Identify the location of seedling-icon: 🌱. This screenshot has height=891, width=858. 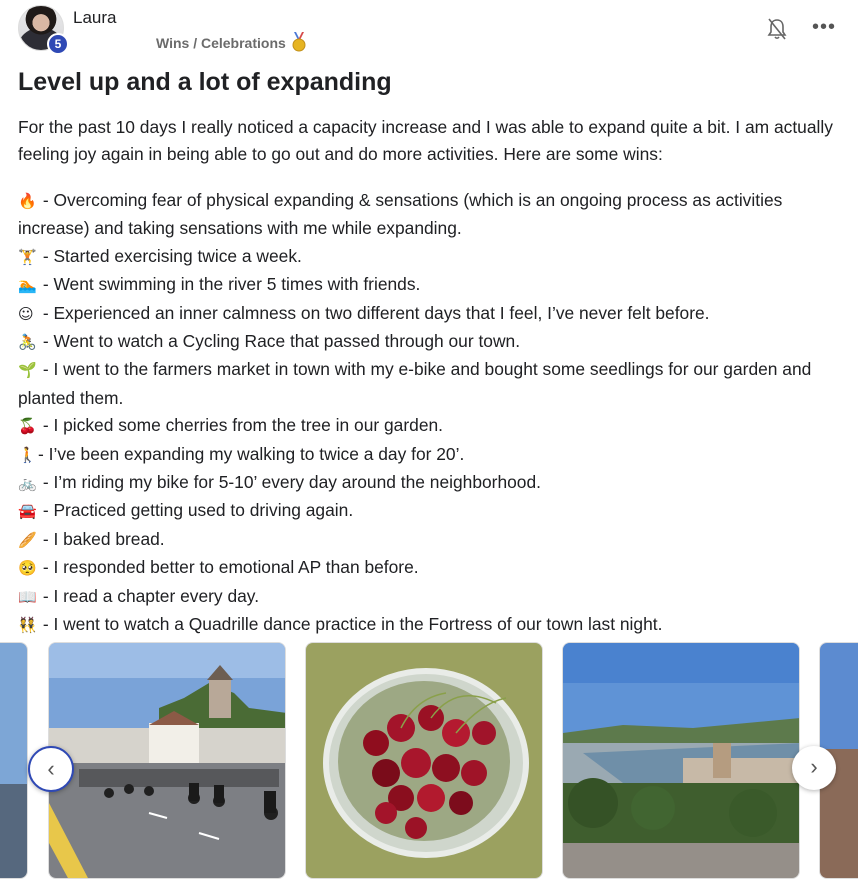
(27, 370).